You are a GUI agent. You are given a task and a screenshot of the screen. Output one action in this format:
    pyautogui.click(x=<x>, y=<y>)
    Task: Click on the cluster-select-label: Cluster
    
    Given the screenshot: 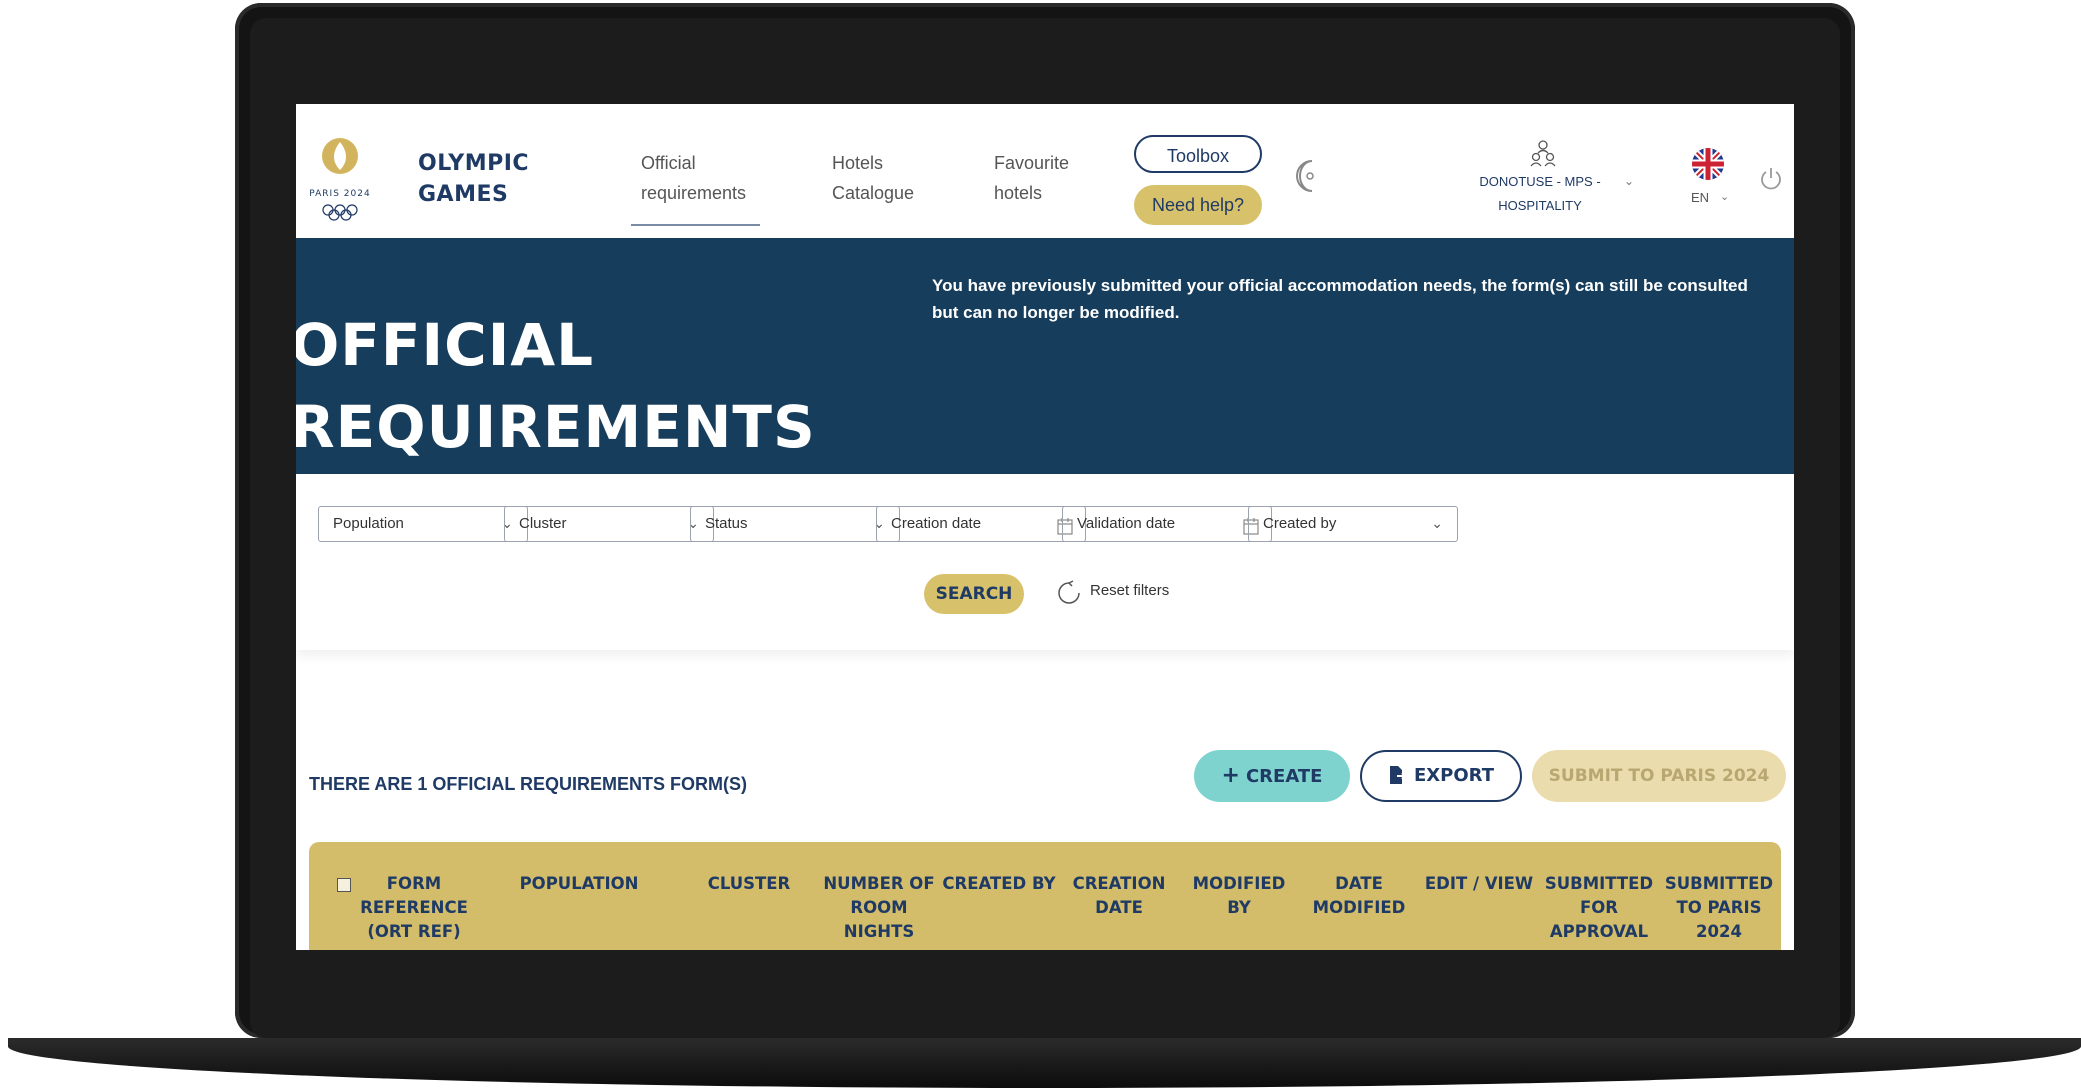 What is the action you would take?
    pyautogui.click(x=543, y=523)
    